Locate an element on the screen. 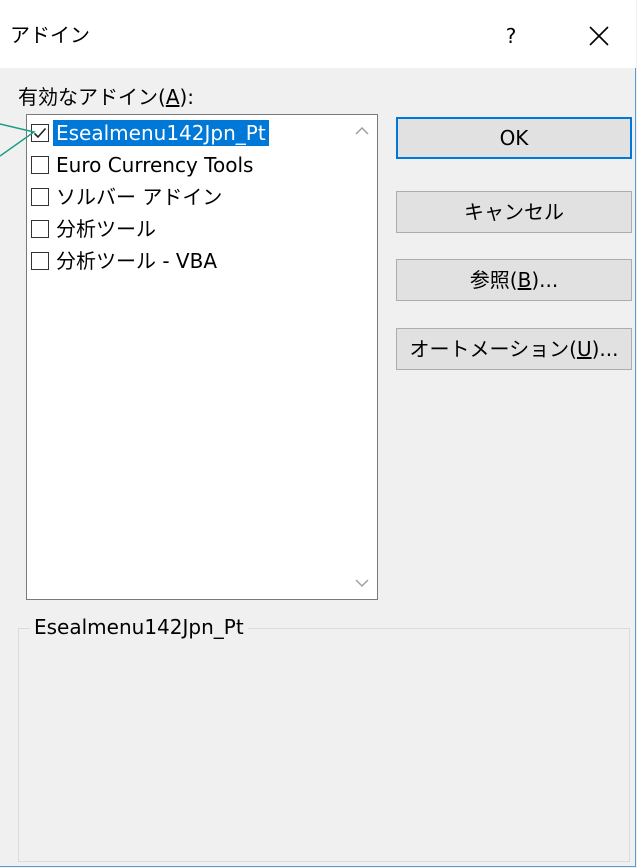 Image resolution: width=637 pixels, height=868 pixels. chevron-up-icon is located at coordinates (362, 130).